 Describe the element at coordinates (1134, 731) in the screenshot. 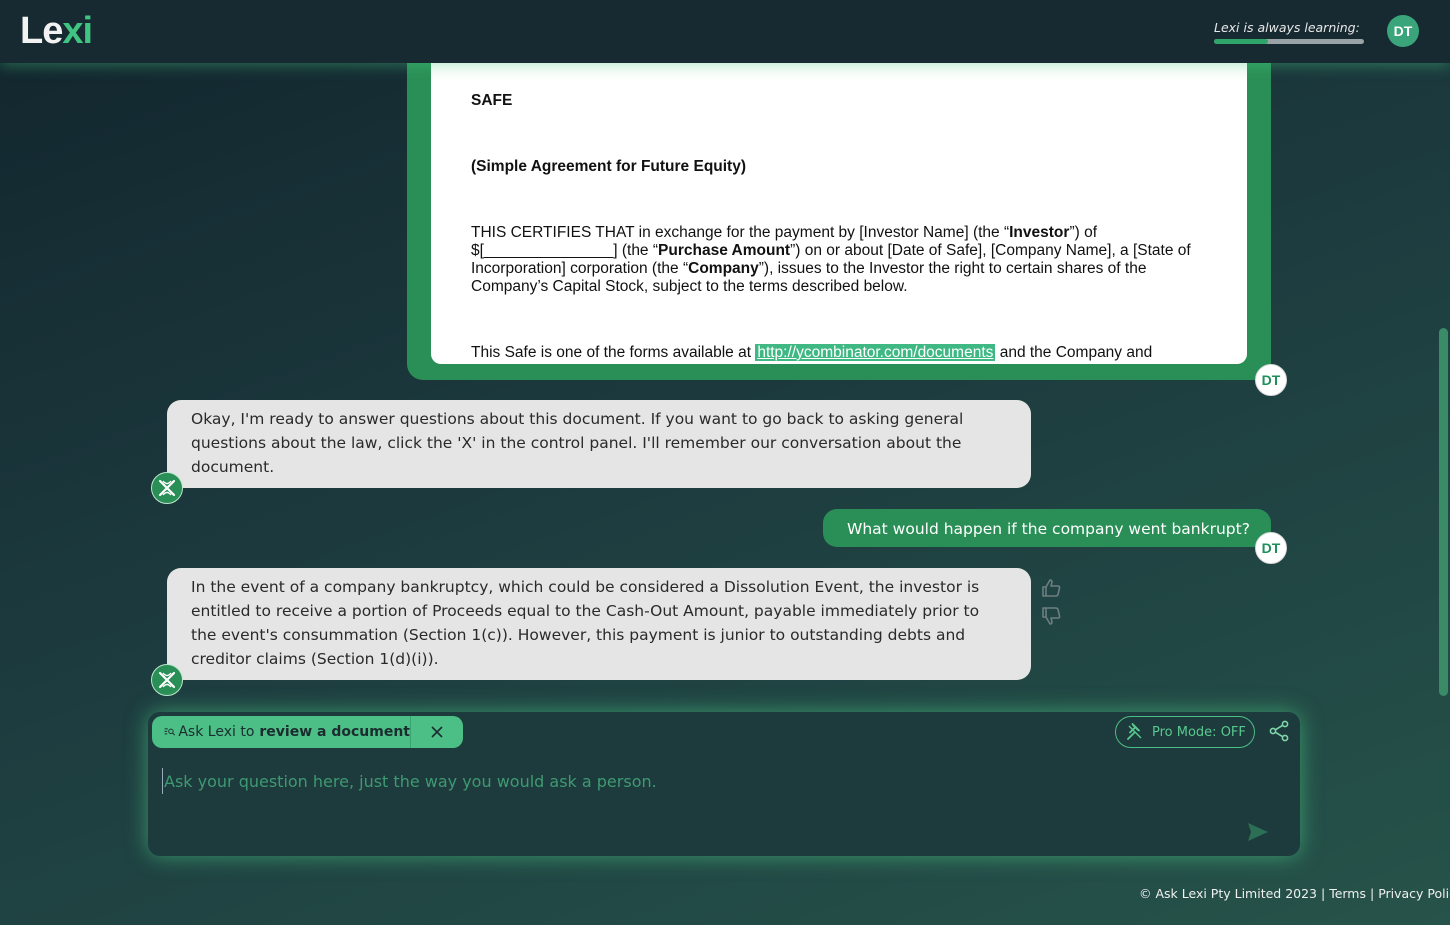

I see `gavel-icon` at that location.